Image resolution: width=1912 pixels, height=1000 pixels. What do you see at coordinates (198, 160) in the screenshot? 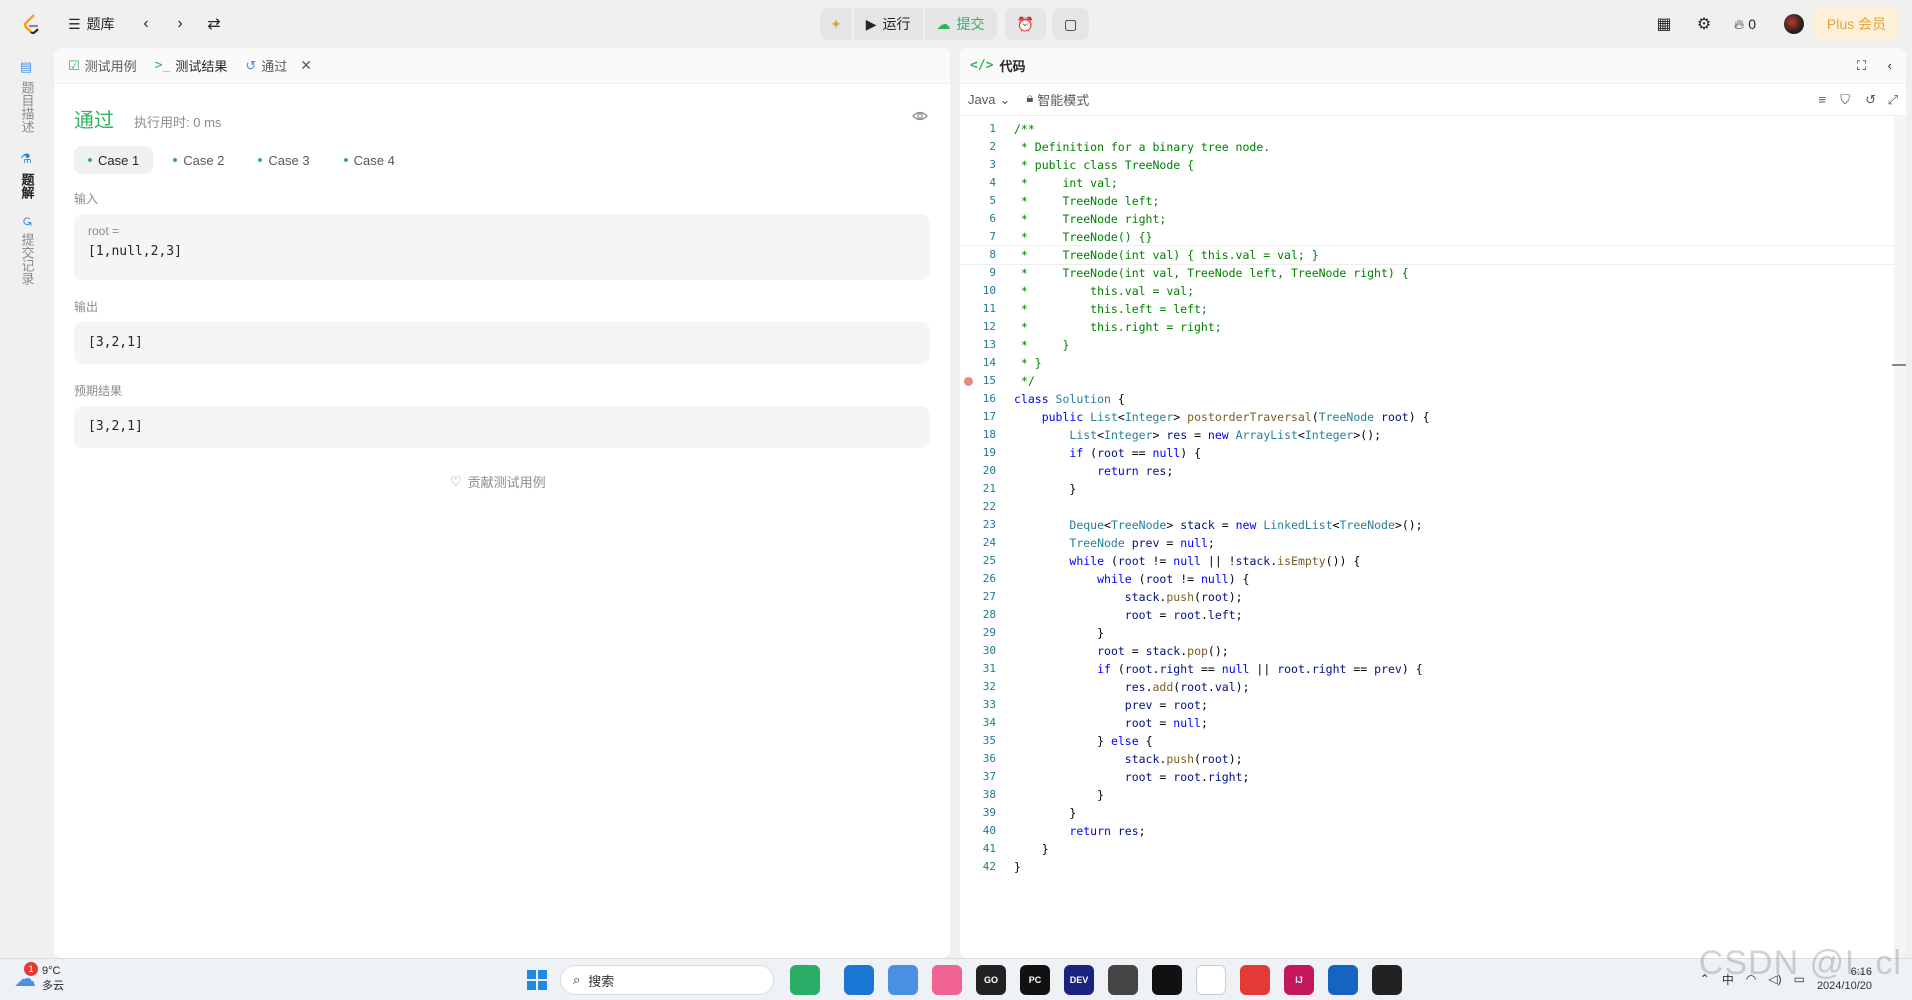
I see `case-tab: Case 2` at bounding box center [198, 160].